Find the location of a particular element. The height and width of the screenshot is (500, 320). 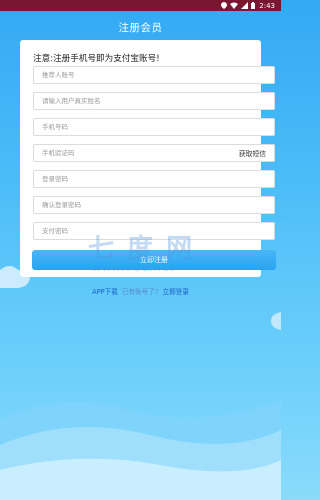

page-header: 注册会员 is located at coordinates (140, 27).